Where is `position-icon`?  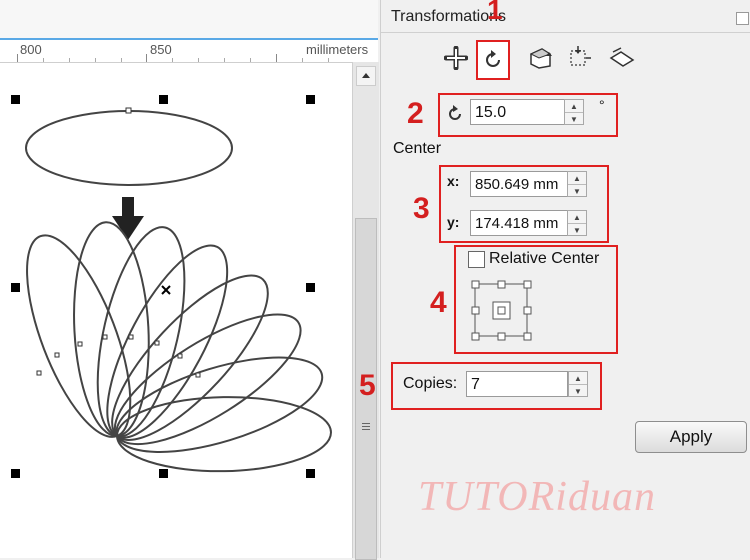 position-icon is located at coordinates (456, 58).